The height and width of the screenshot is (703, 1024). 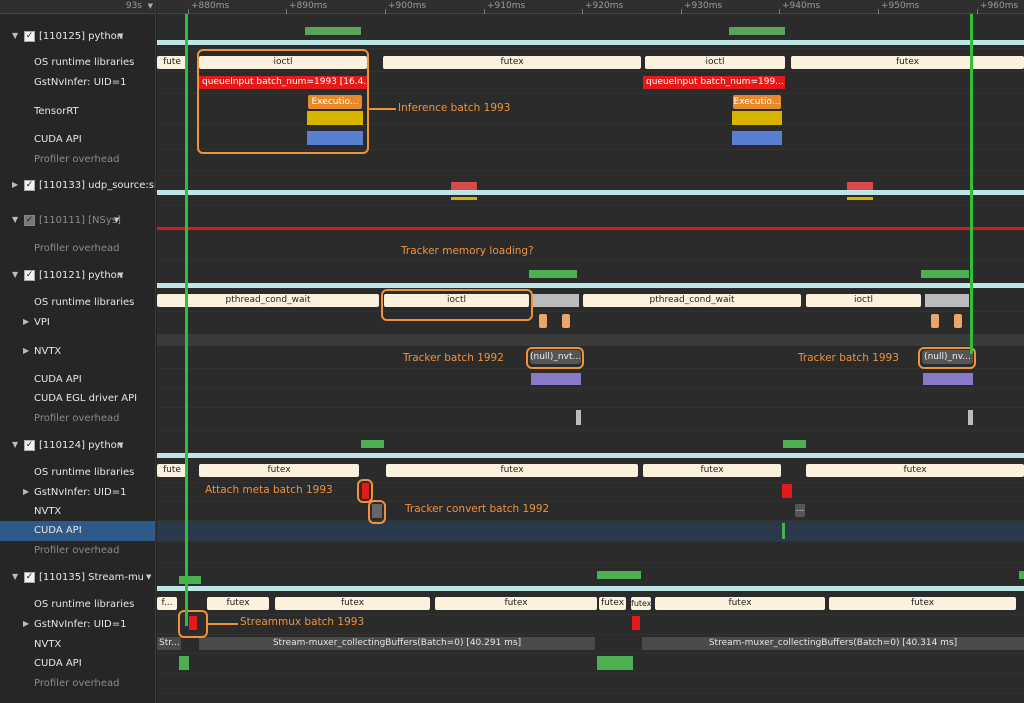 What do you see at coordinates (863, 300) in the screenshot?
I see `os-runtime-range-ioctl: ioctl` at bounding box center [863, 300].